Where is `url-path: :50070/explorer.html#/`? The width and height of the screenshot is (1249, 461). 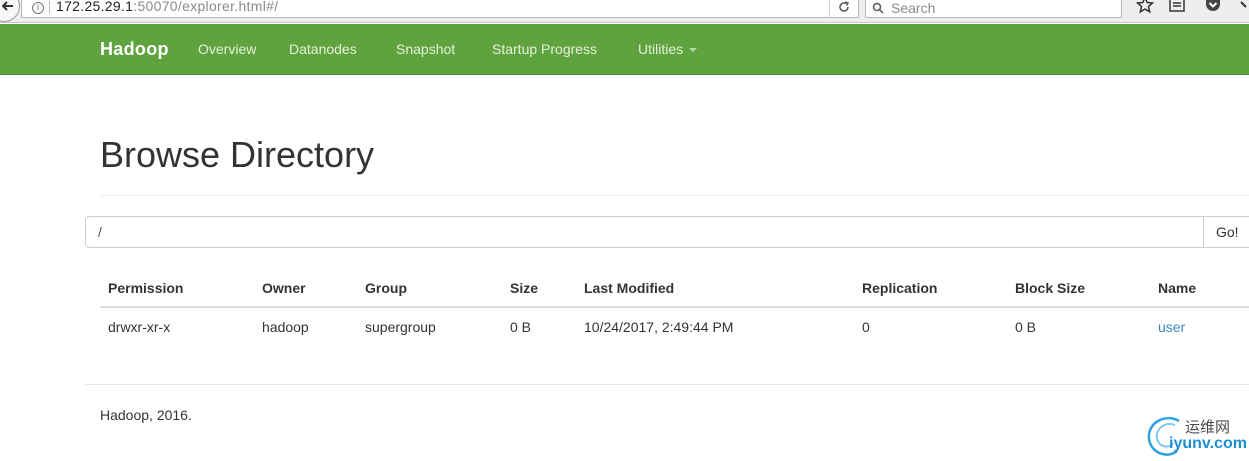 url-path: :50070/explorer.html#/ is located at coordinates (206, 7).